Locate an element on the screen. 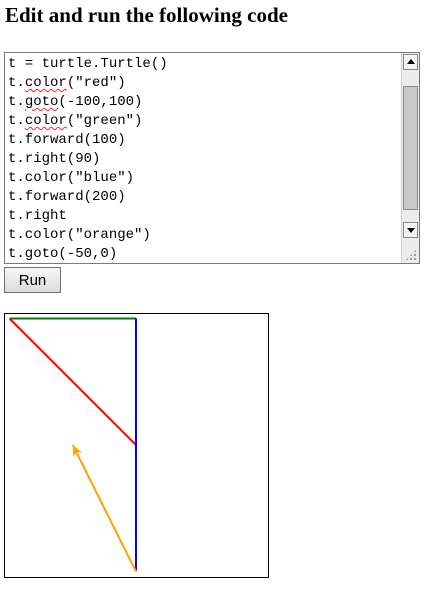  code-line: t = turtle.Turtle() is located at coordinates (204, 64).